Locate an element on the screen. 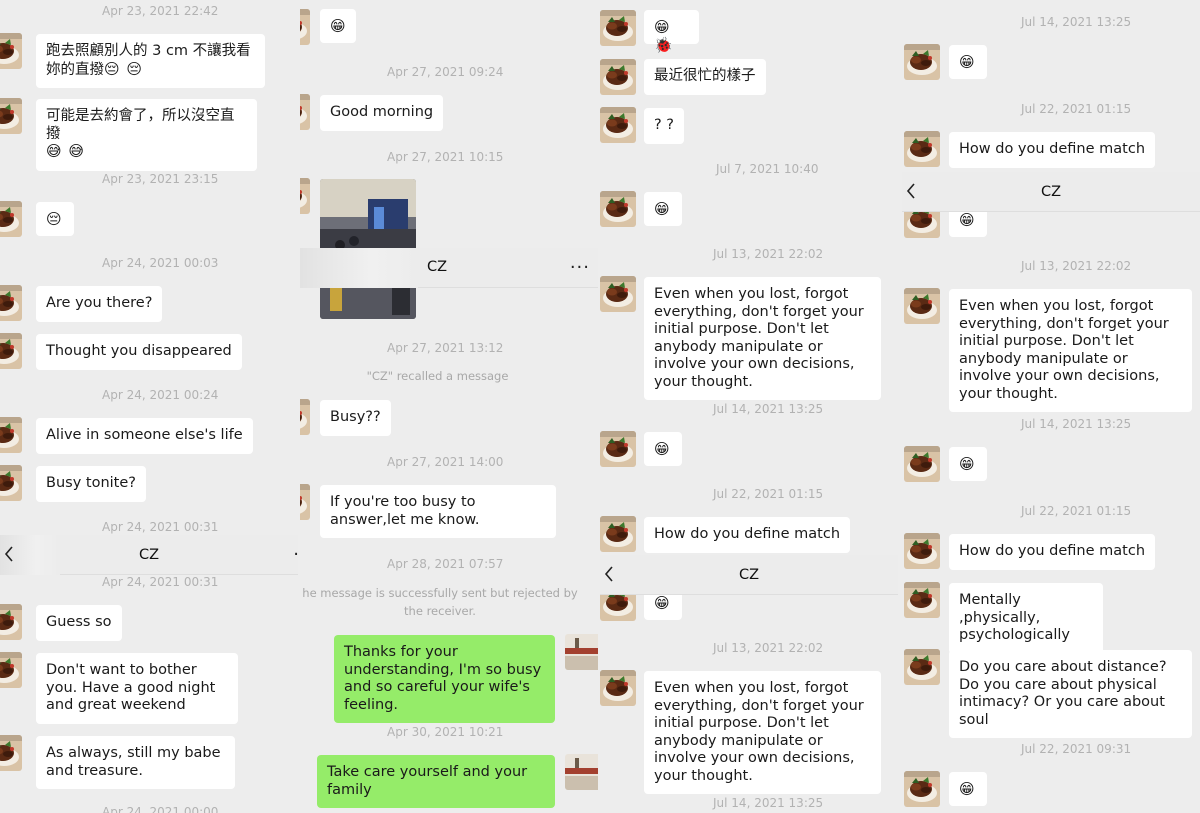  message-bubble: 😔 is located at coordinates (55, 219).